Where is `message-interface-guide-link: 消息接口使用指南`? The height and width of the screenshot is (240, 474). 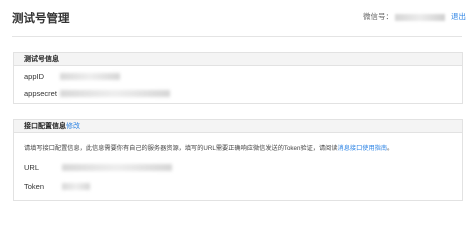
message-interface-guide-link: 消息接口使用指南 is located at coordinates (363, 148).